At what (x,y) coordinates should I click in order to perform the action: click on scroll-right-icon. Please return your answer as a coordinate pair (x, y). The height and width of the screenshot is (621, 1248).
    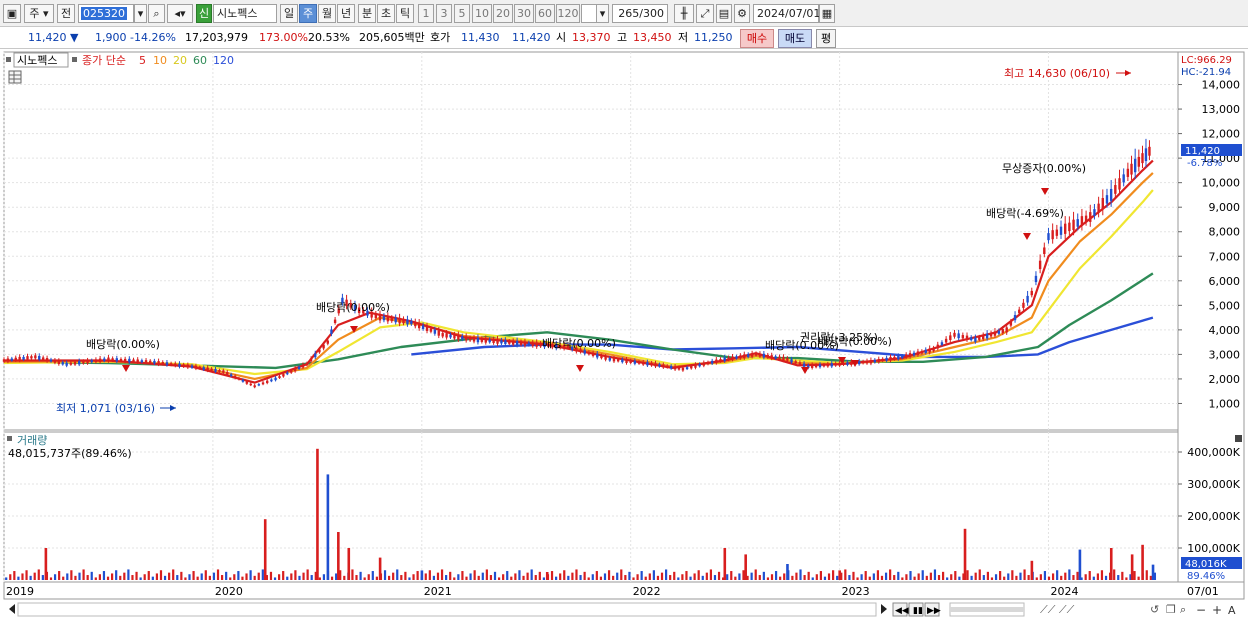
    Looking at the image, I should click on (884, 609).